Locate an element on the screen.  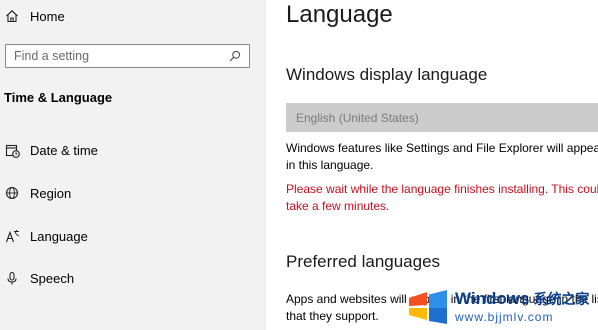
preferred-languages-heading: Preferred languages is located at coordinates (363, 261).